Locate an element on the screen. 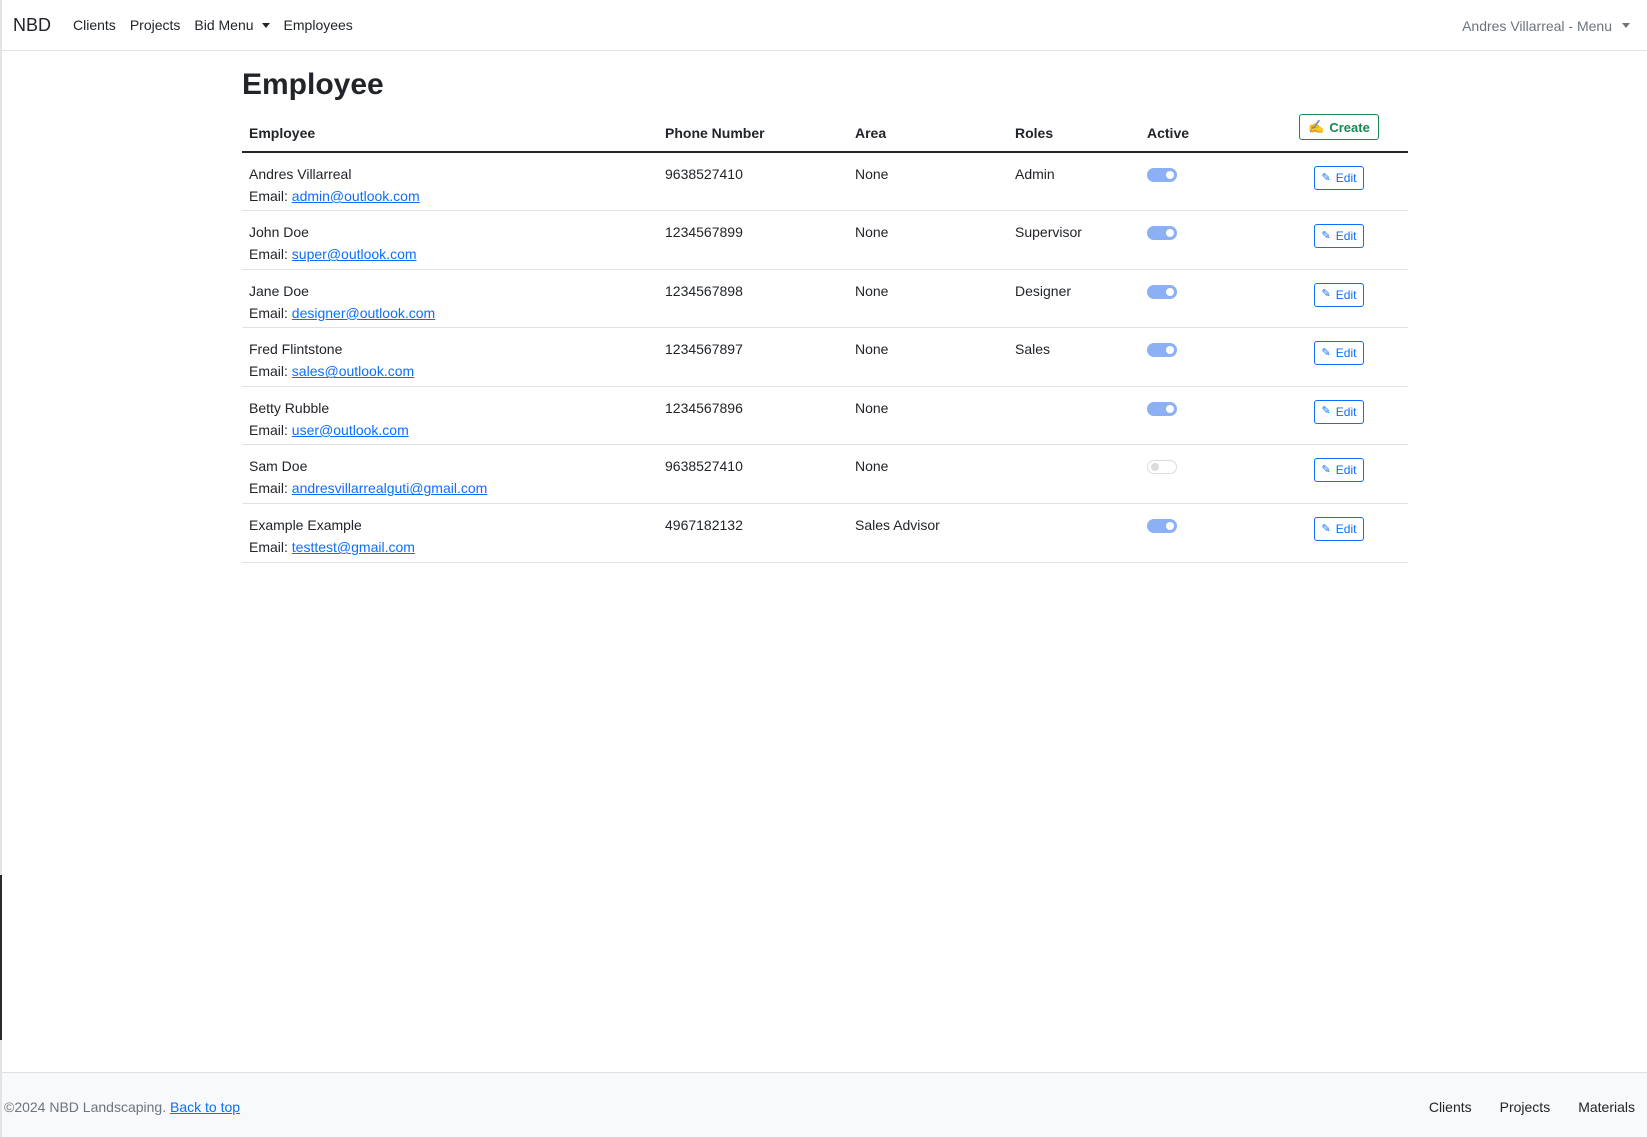  footer-copyright: ©2024 NBD Landscaping. Back to top is located at coordinates (122, 1107).